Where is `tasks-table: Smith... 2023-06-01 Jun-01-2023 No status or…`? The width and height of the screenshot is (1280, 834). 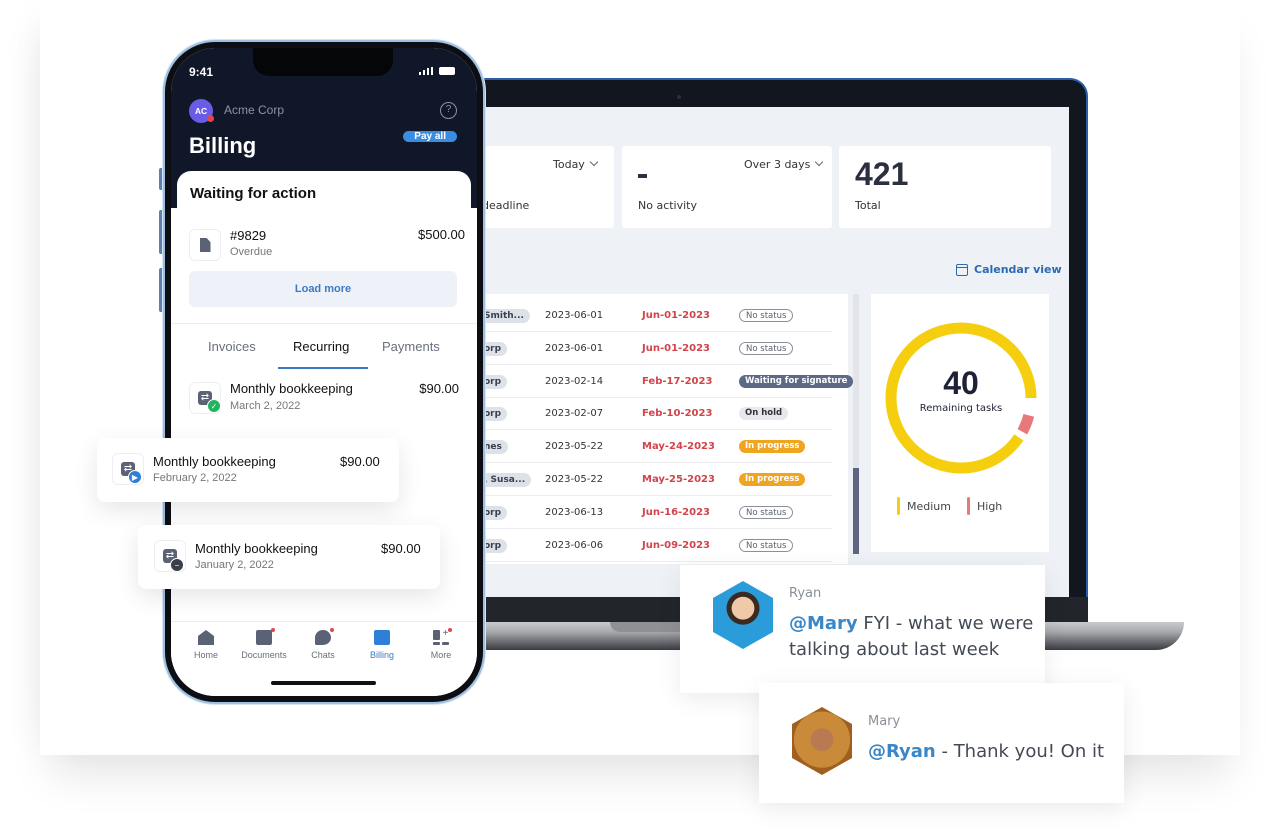 tasks-table: Smith... 2023-06-01 Jun-01-2023 No status or… is located at coordinates (667, 429).